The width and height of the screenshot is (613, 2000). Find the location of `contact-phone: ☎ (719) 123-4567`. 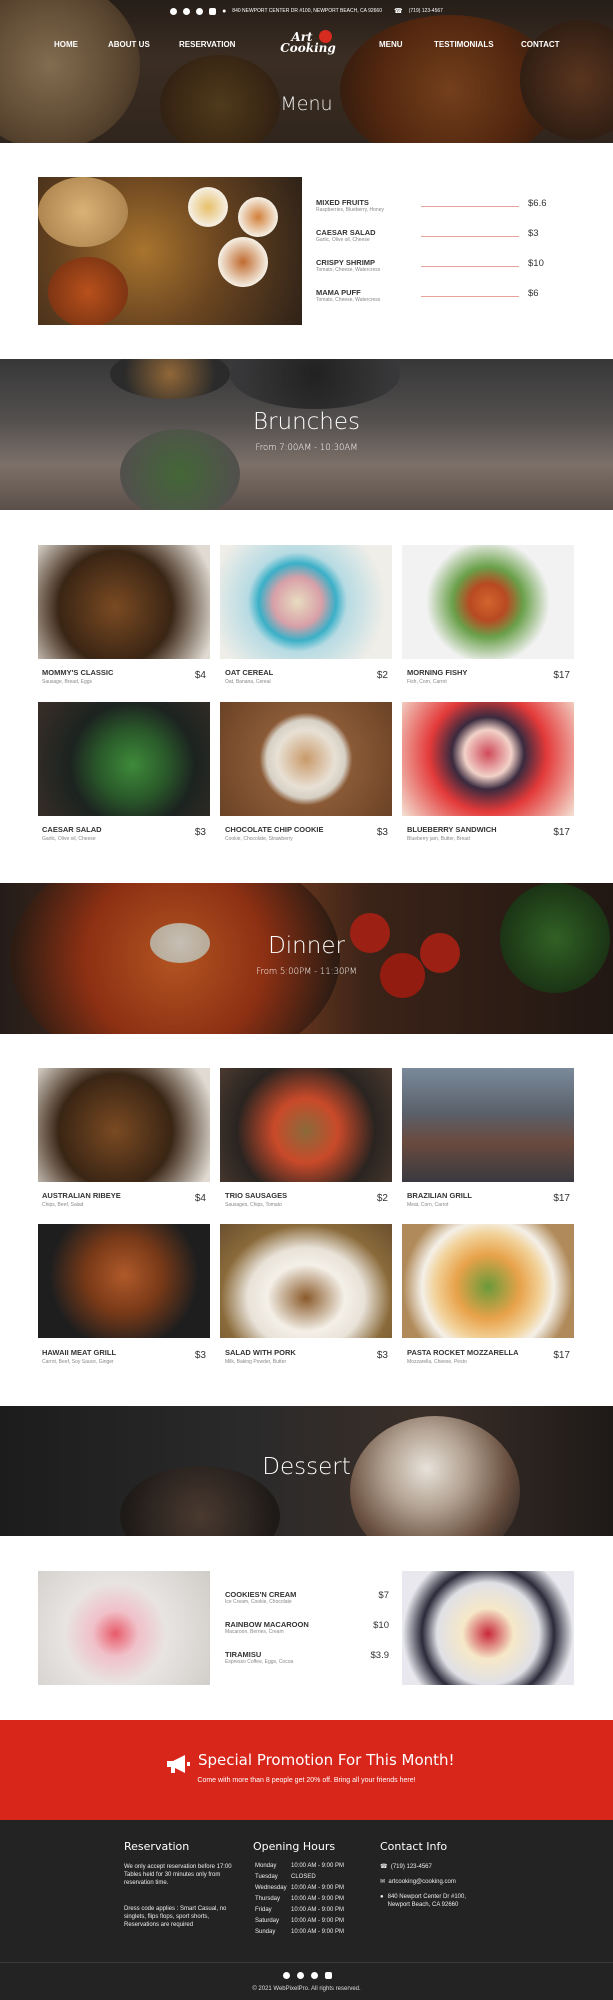

contact-phone: ☎ (719) 123-4567 is located at coordinates (406, 1867).